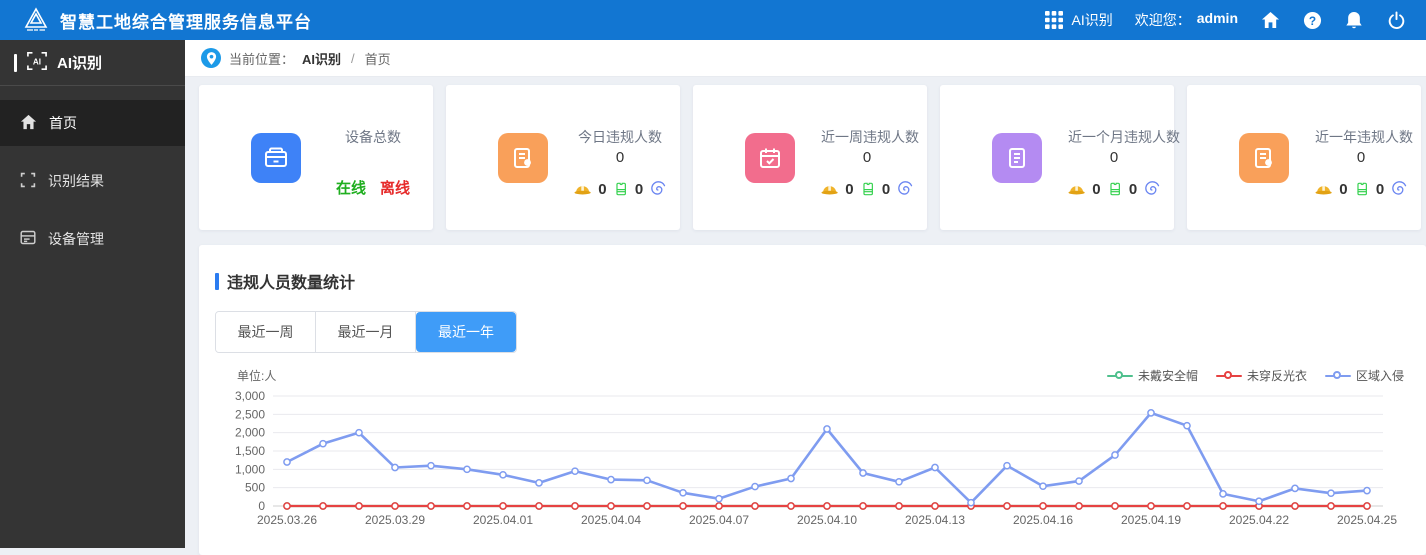  I want to click on svg-text: 2,500, so click(250, 414).